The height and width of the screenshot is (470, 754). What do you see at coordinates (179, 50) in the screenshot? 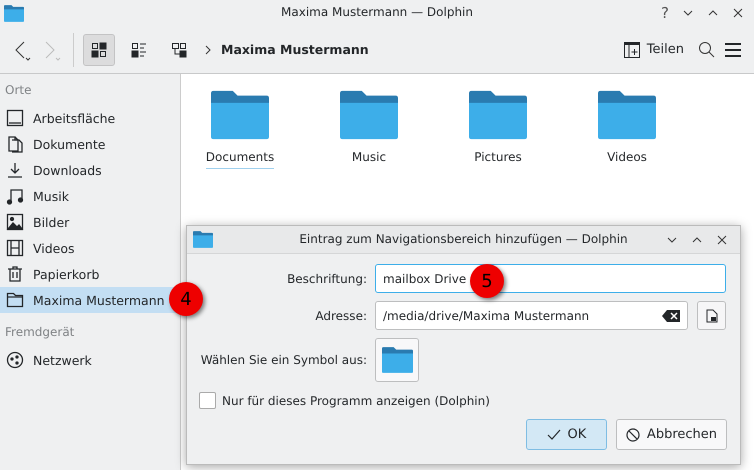
I see `tree-icon` at bounding box center [179, 50].